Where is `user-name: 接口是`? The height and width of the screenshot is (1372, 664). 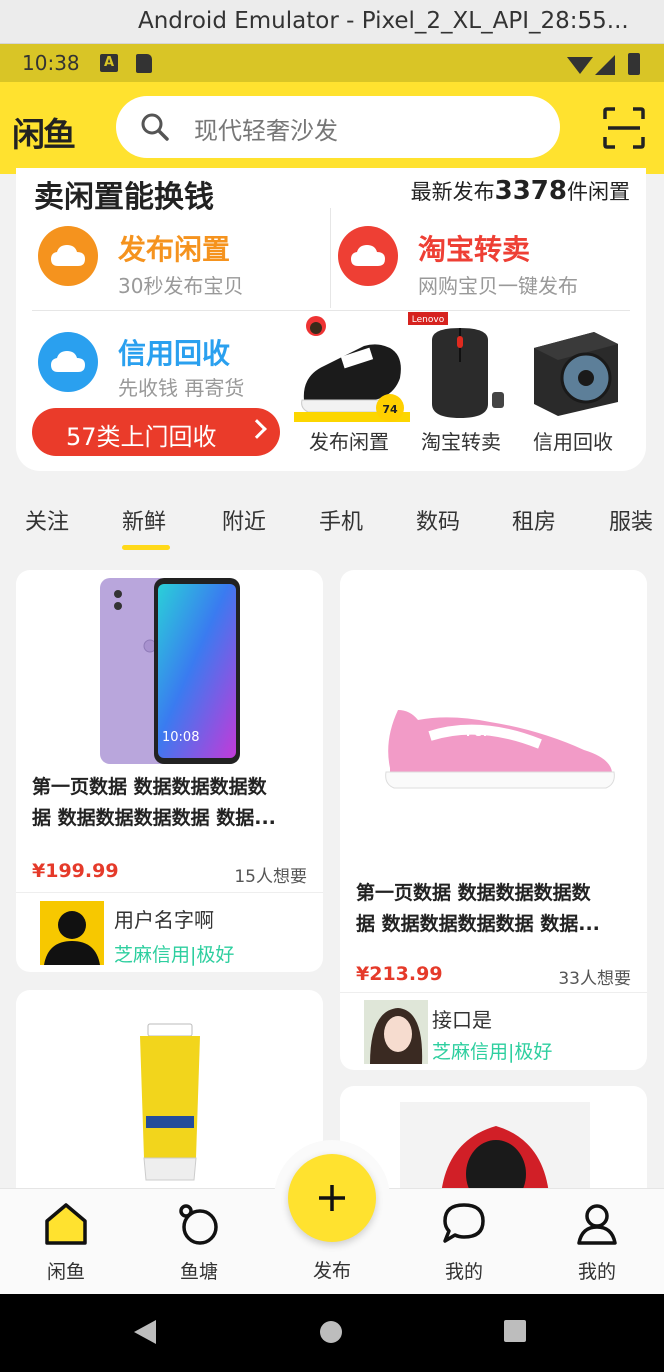
user-name: 接口是 is located at coordinates (462, 1018).